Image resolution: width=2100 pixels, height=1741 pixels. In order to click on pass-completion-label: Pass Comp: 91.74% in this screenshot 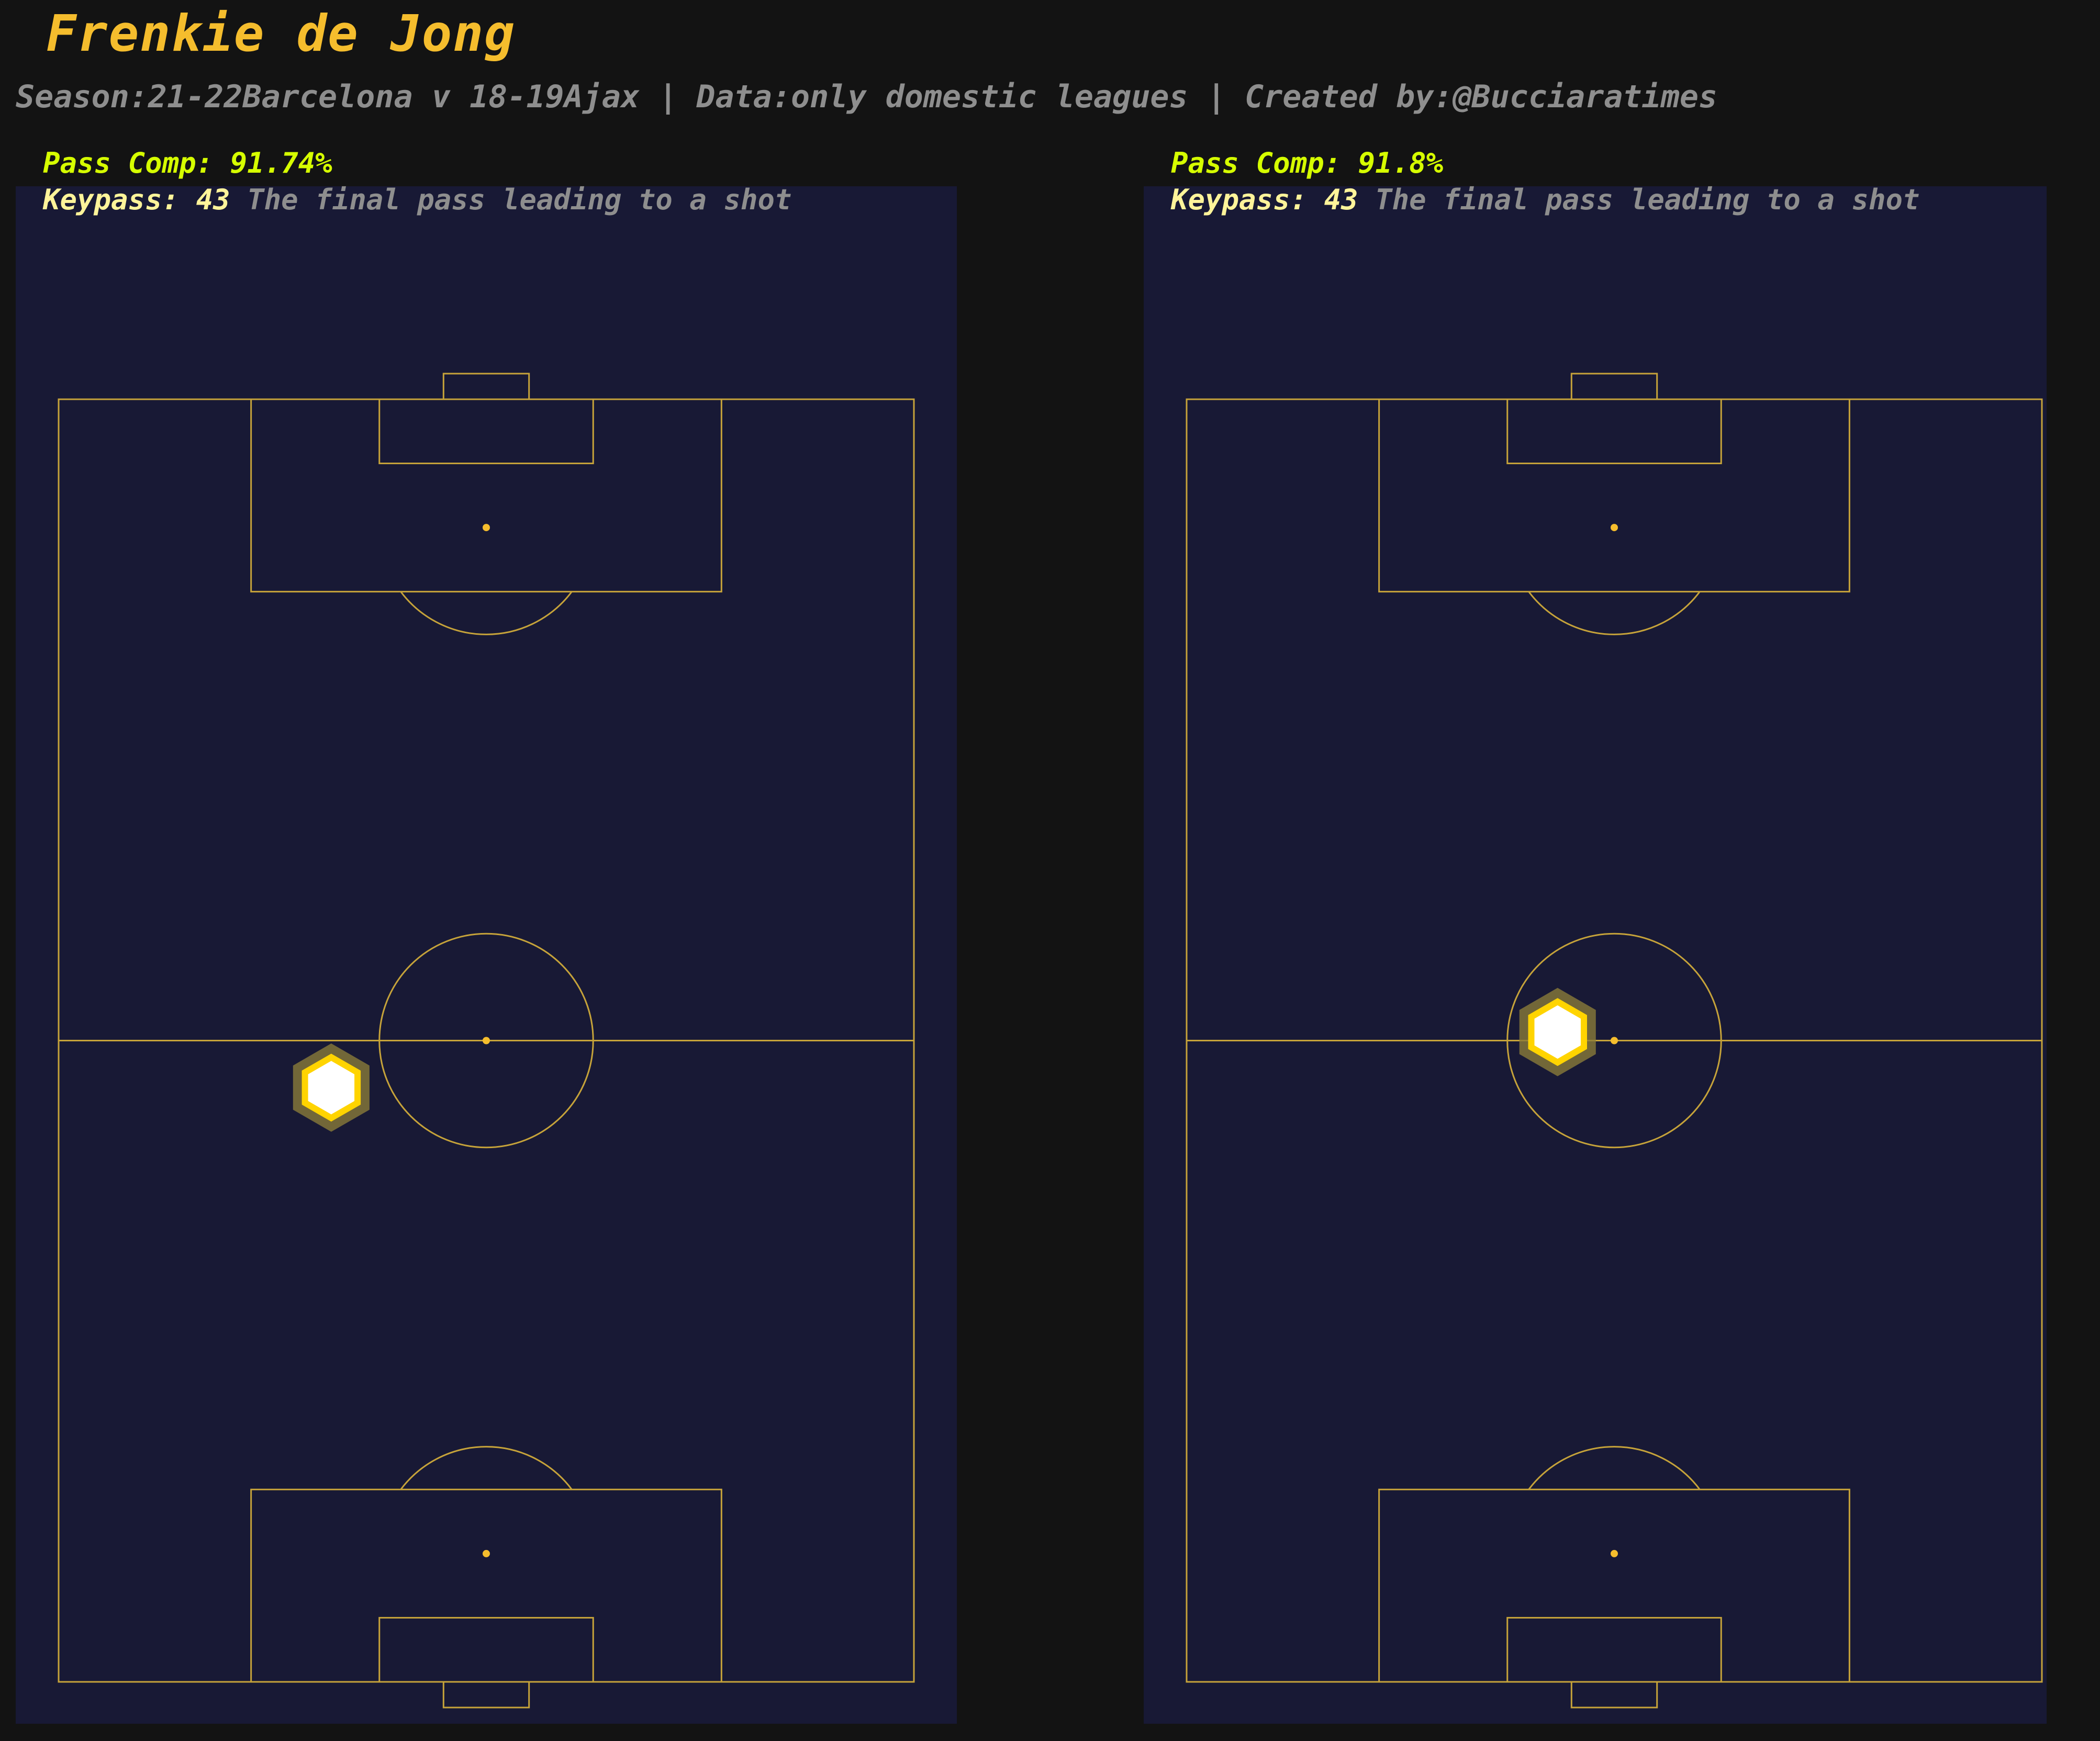, I will do `click(187, 163)`.